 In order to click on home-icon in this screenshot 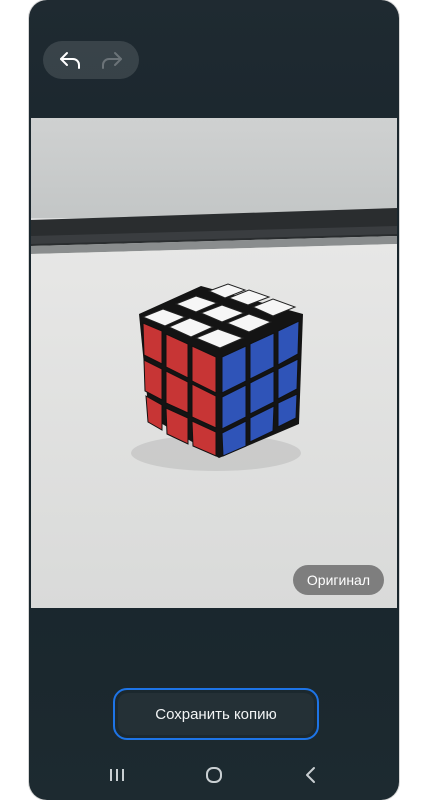, I will do `click(213, 775)`.